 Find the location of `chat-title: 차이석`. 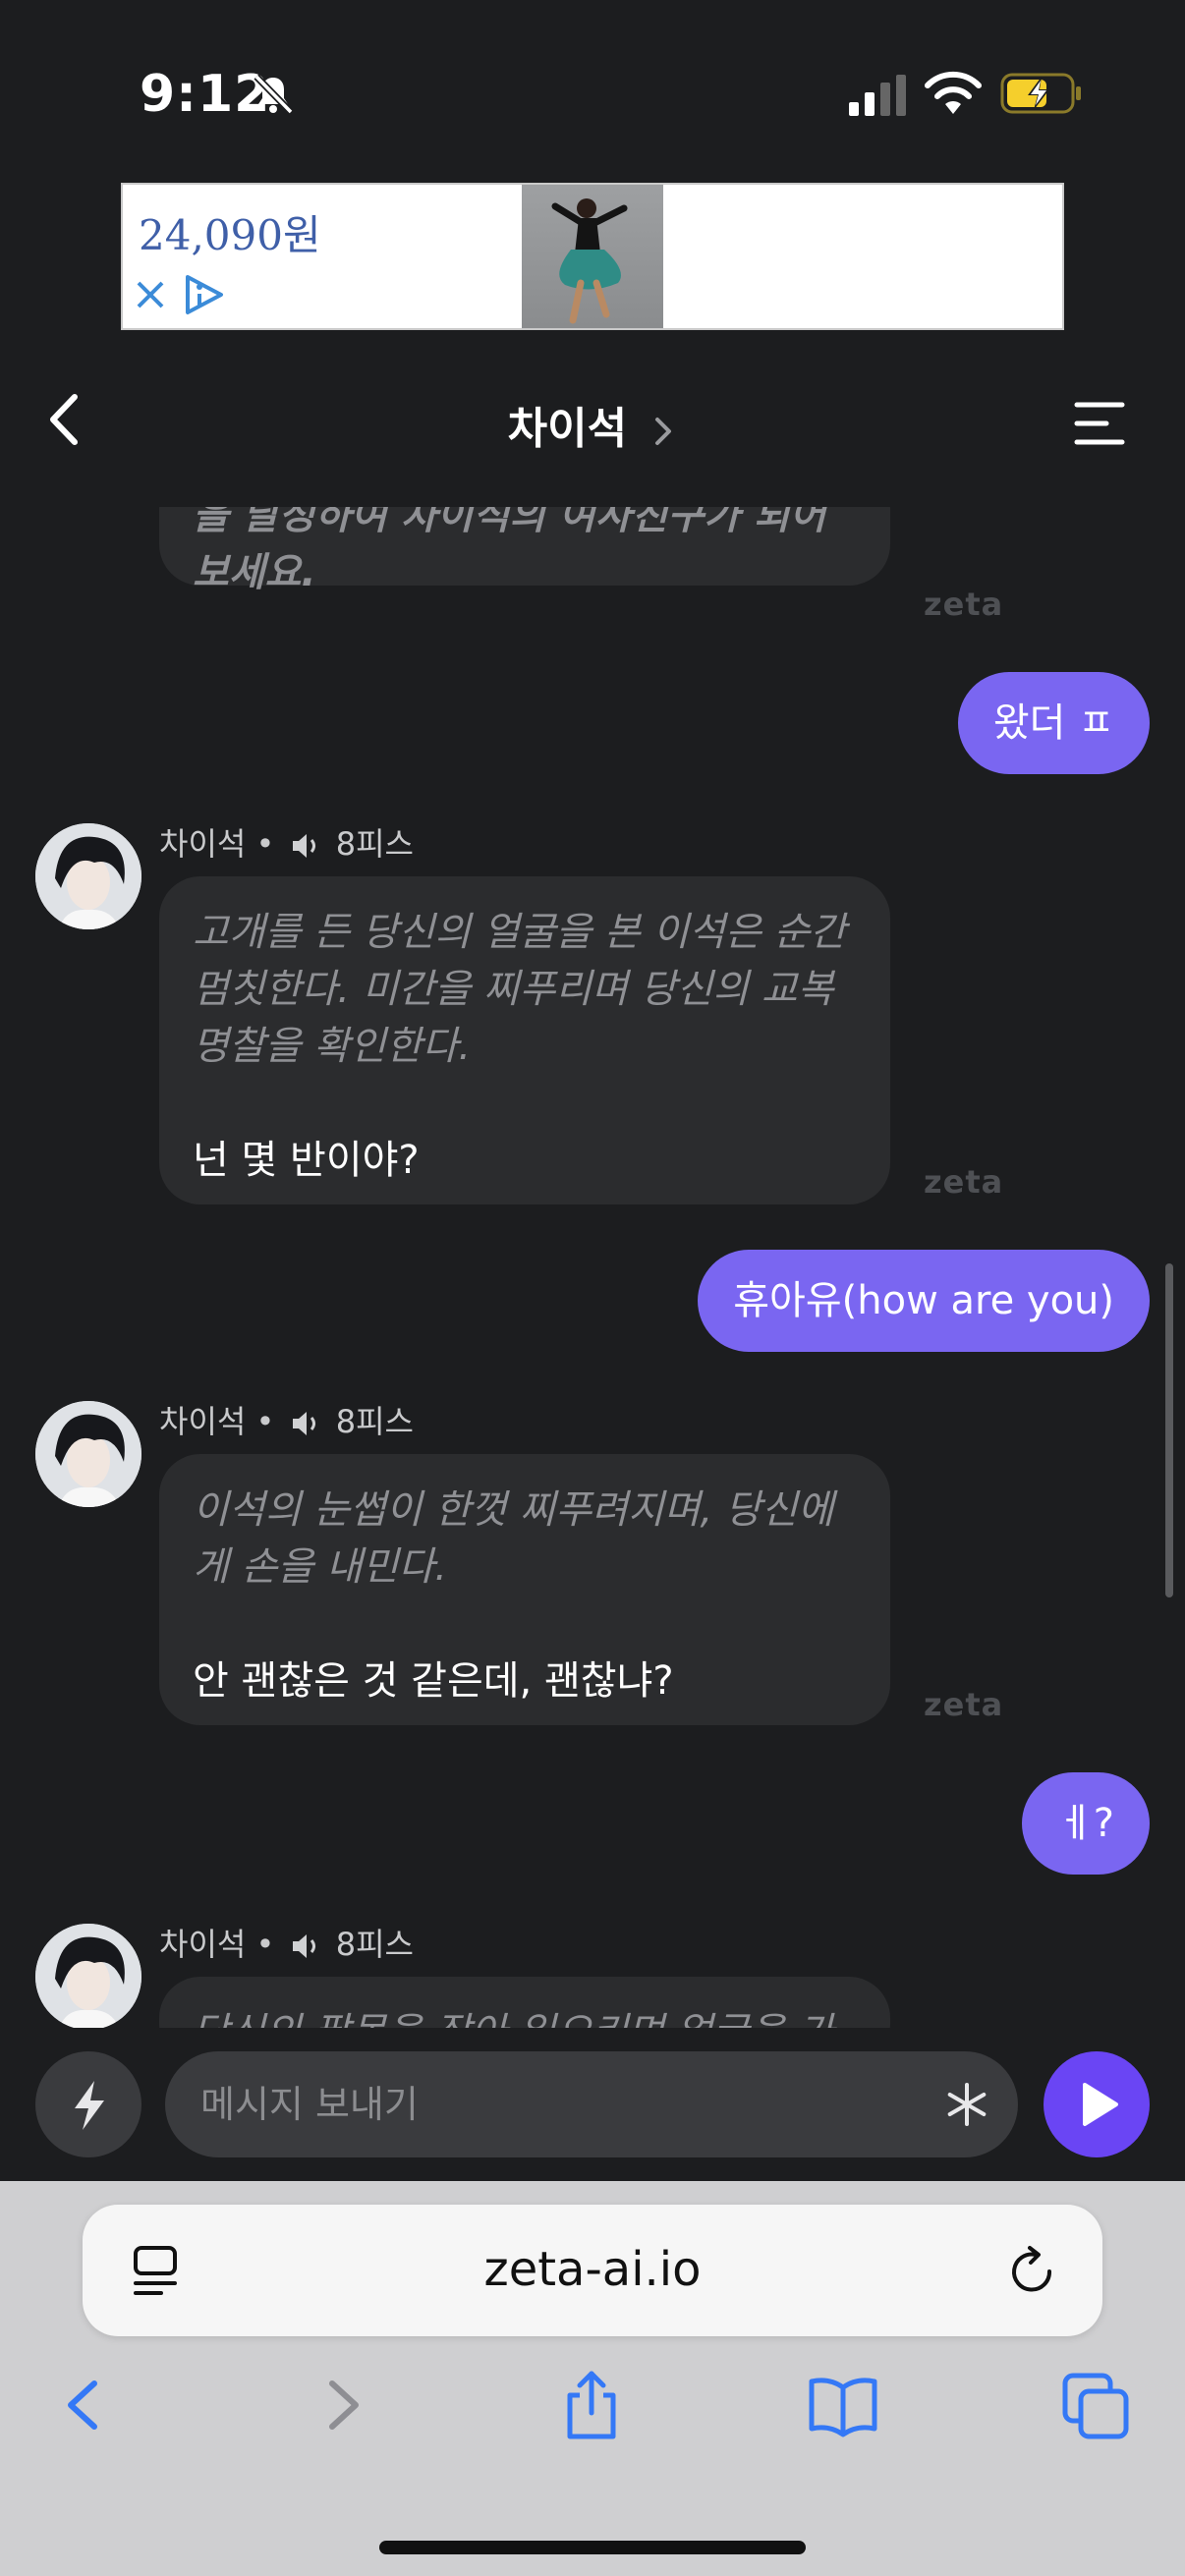

chat-title: 차이석 is located at coordinates (592, 424).